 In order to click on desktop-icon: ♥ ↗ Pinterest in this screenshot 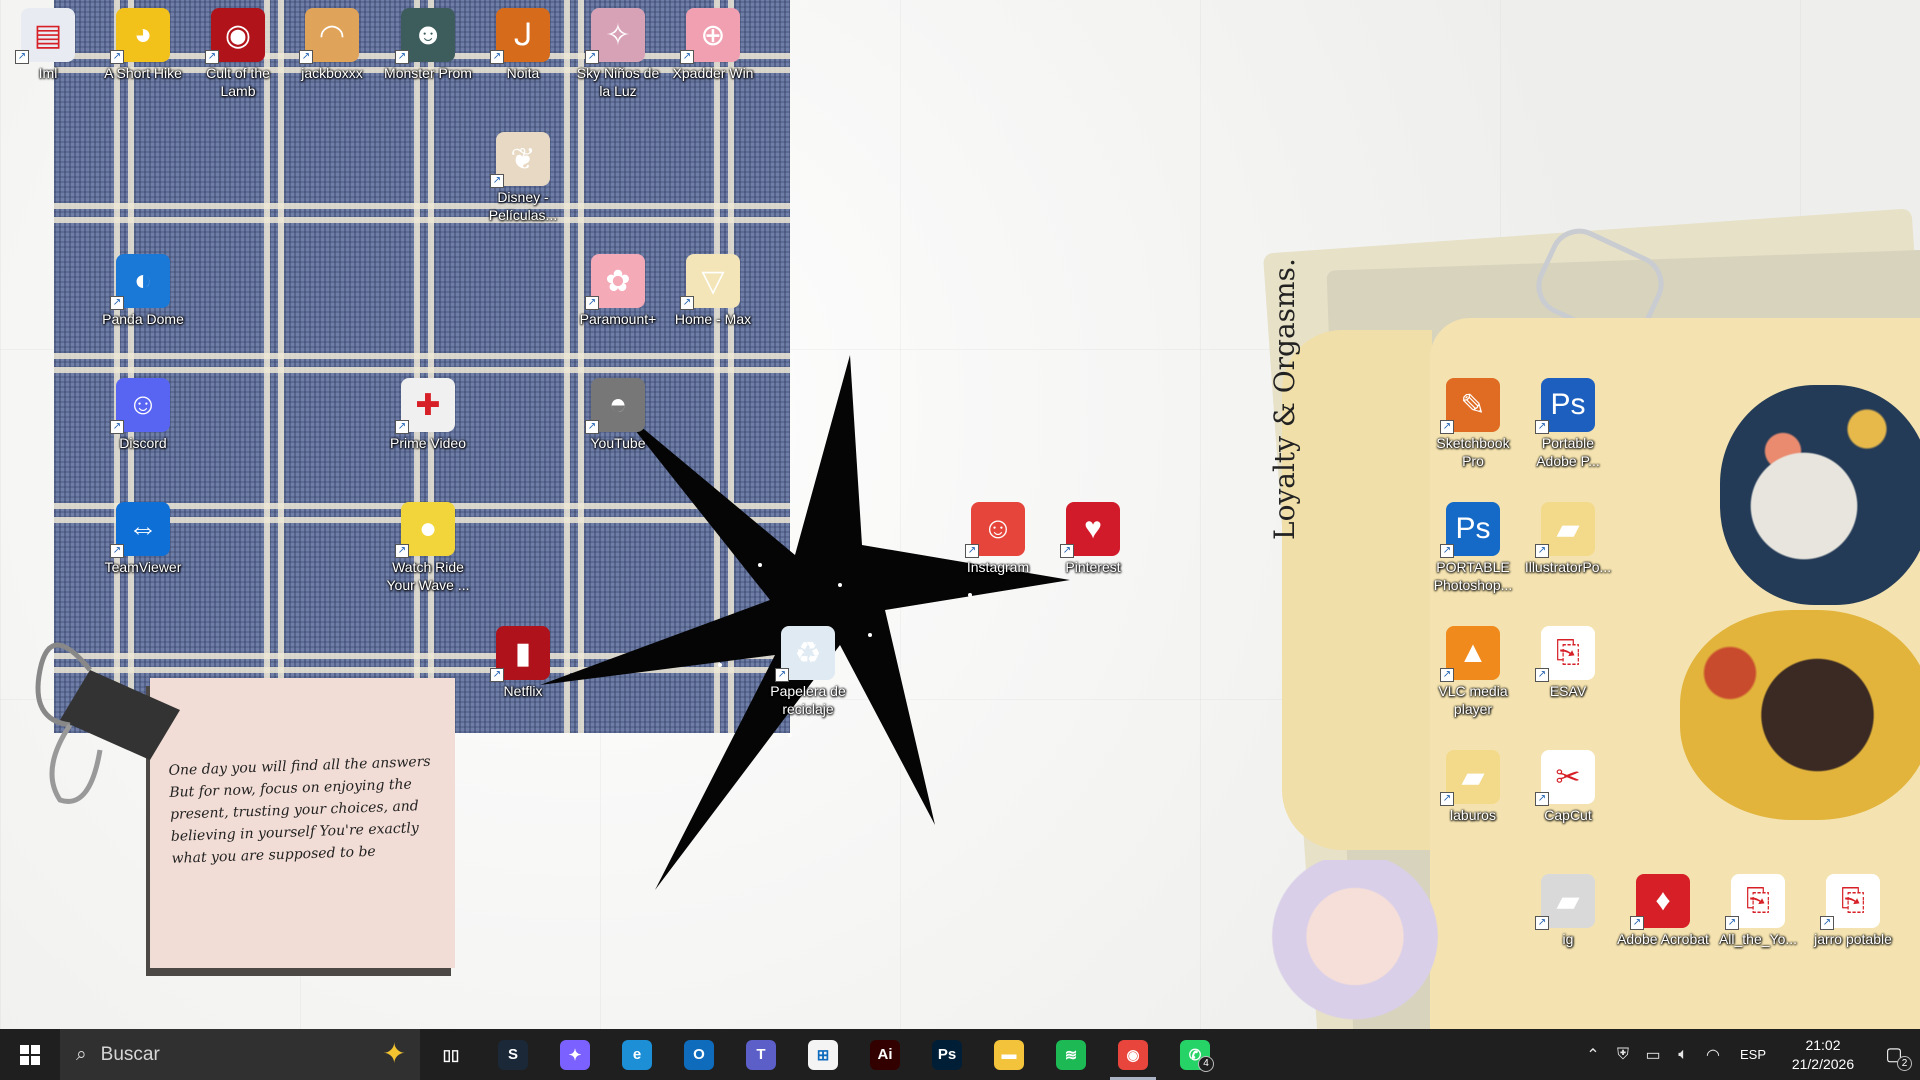, I will do `click(1093, 537)`.